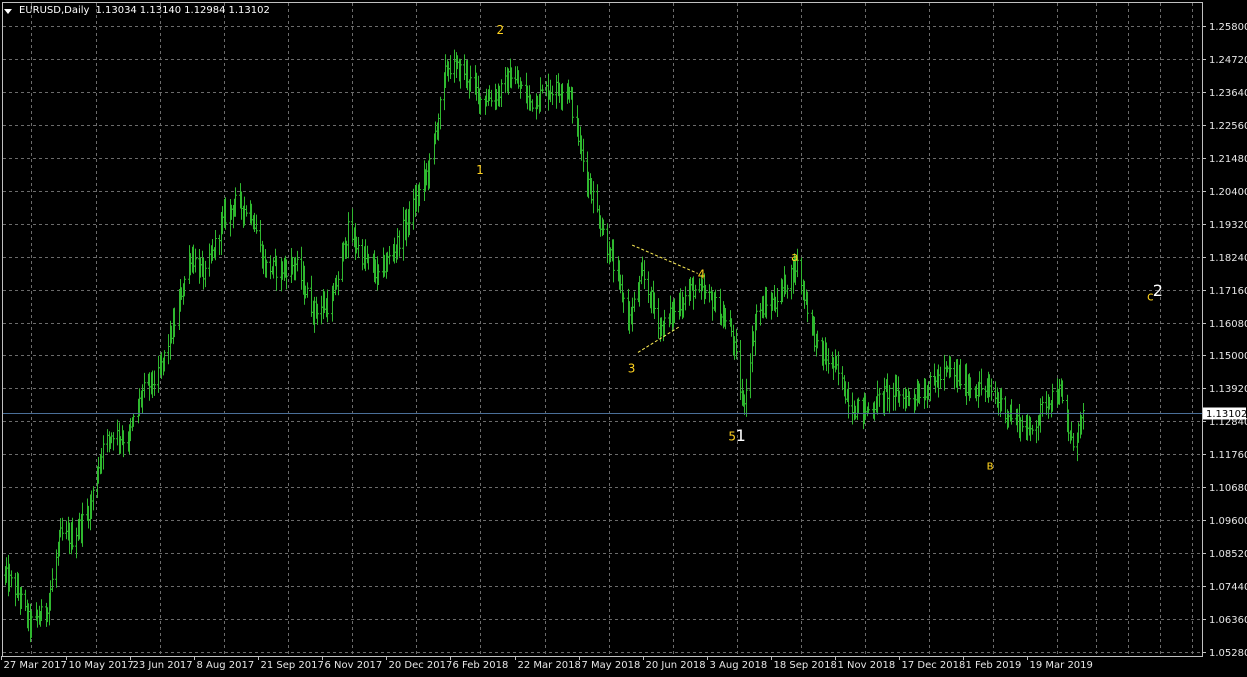 This screenshot has height=677, width=1247. Describe the element at coordinates (632, 368) in the screenshot. I see `wave-label: 3` at that location.